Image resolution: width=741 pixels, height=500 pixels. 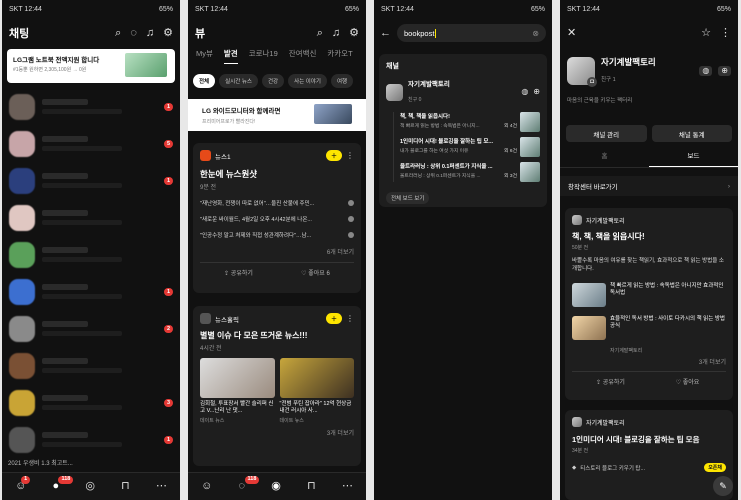 I want to click on tab-4: 카카오T, so click(x=339, y=56).